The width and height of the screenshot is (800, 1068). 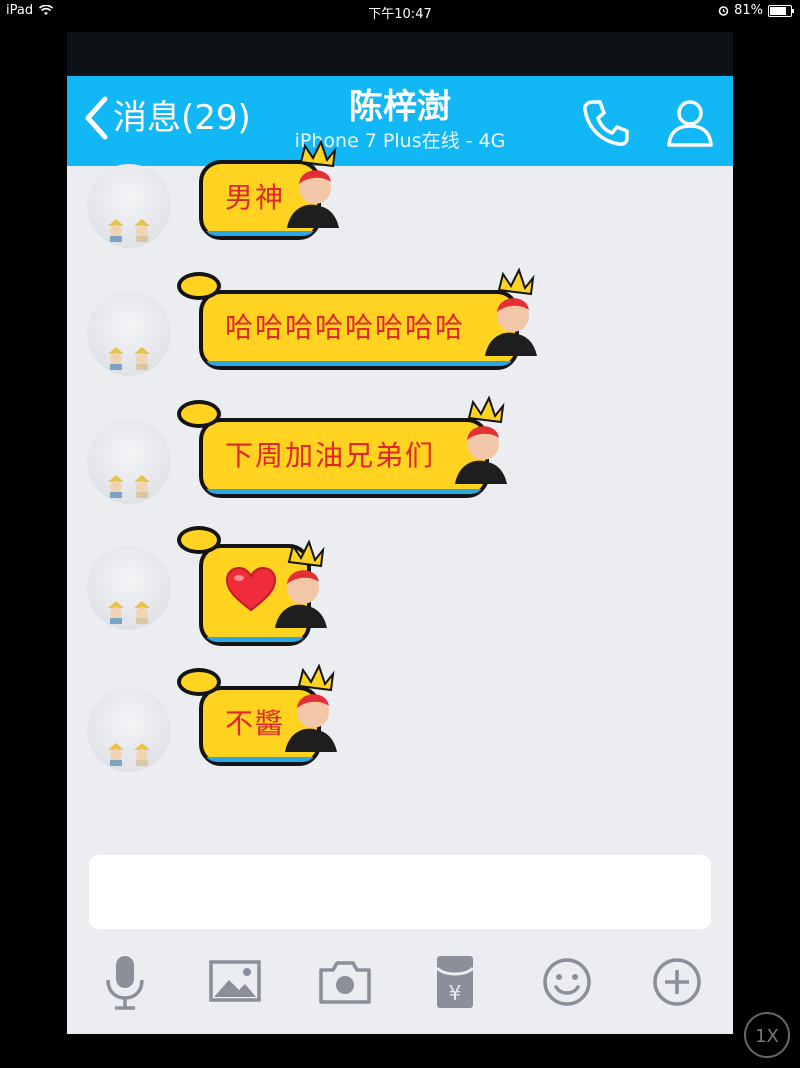 What do you see at coordinates (748, 10) in the screenshot?
I see `battery-percent: 81%` at bounding box center [748, 10].